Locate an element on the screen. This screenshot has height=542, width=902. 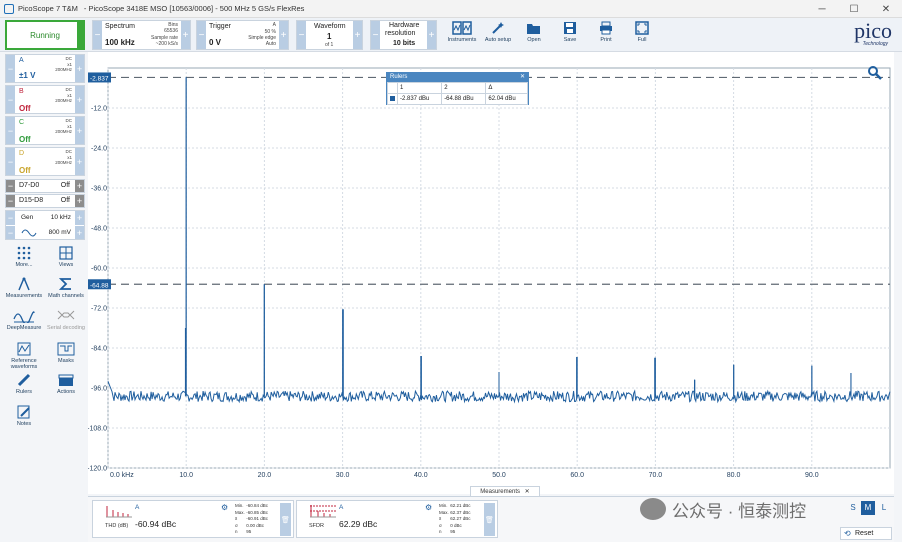
ruler-col-1: 1 is located at coordinates (419, 88).